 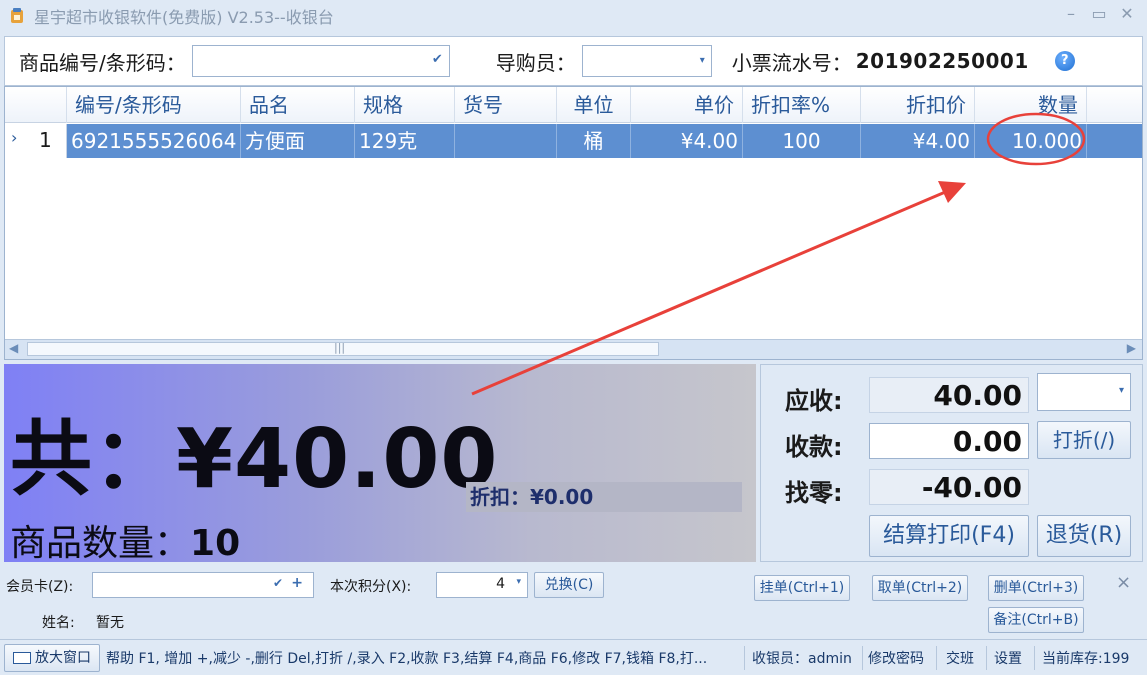 I want to click on zoom-window-button: 放大窗口, so click(x=52, y=658).